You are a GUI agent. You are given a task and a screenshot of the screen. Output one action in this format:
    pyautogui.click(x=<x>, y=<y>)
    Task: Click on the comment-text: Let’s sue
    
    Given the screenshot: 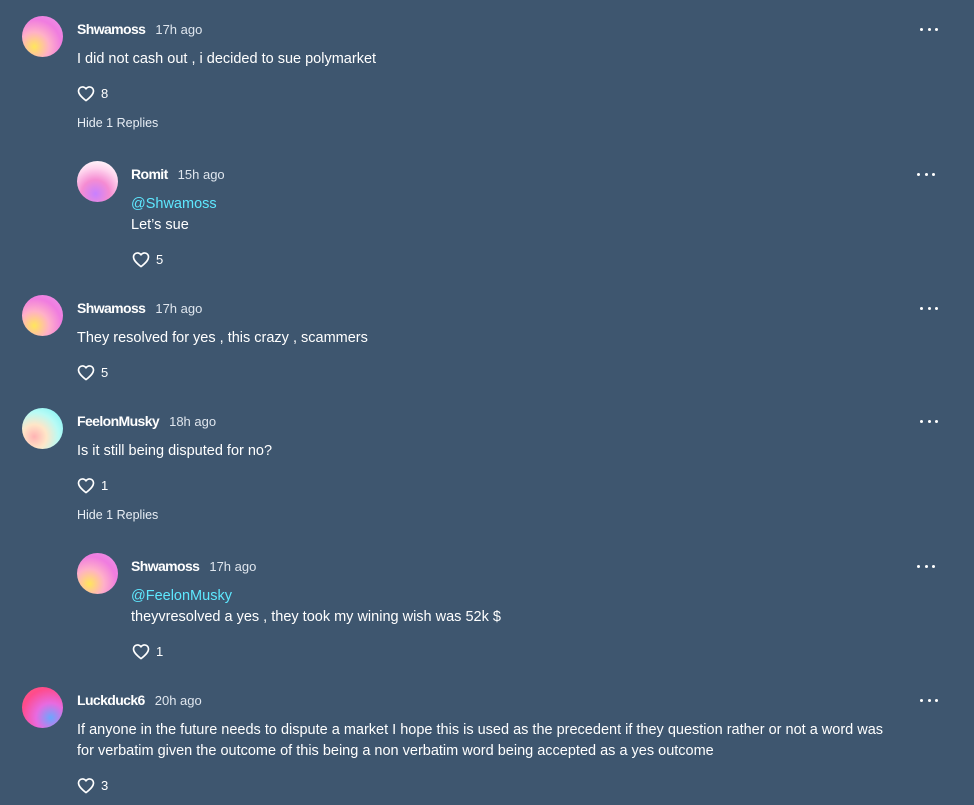 What is the action you would take?
    pyautogui.click(x=160, y=225)
    